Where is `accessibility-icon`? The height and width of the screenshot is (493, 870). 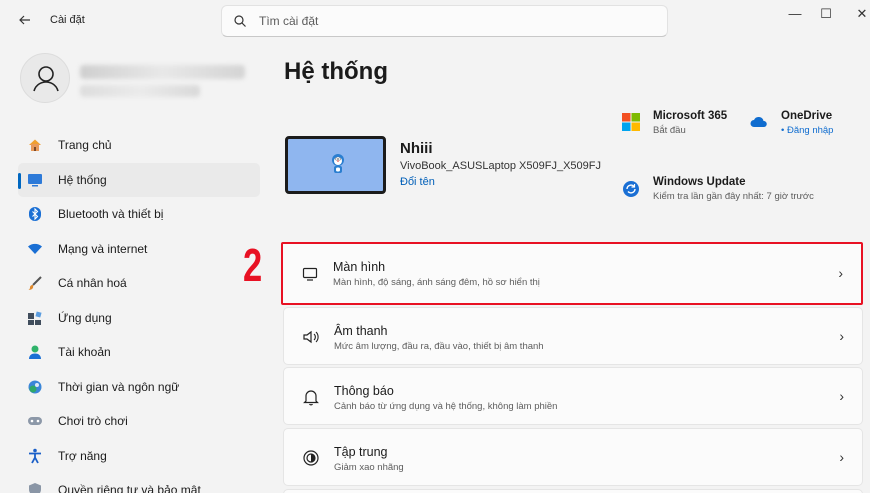 accessibility-icon is located at coordinates (35, 456).